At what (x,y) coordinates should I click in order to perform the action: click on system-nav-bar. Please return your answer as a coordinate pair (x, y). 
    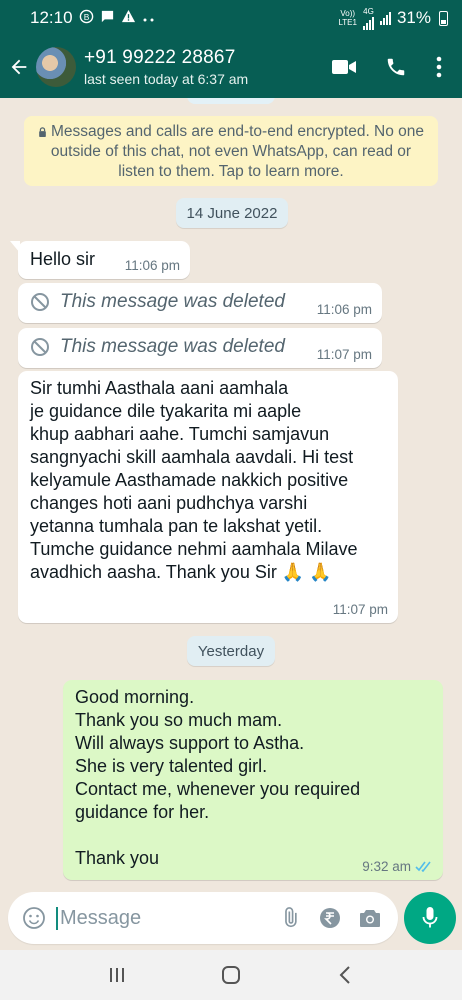
    Looking at the image, I should click on (231, 975).